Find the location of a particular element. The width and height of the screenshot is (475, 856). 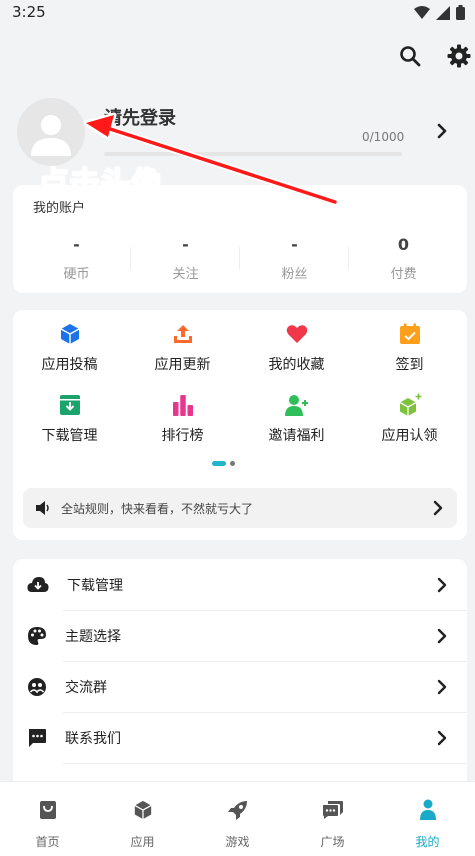

menu-label: 联系我们 is located at coordinates (93, 738).